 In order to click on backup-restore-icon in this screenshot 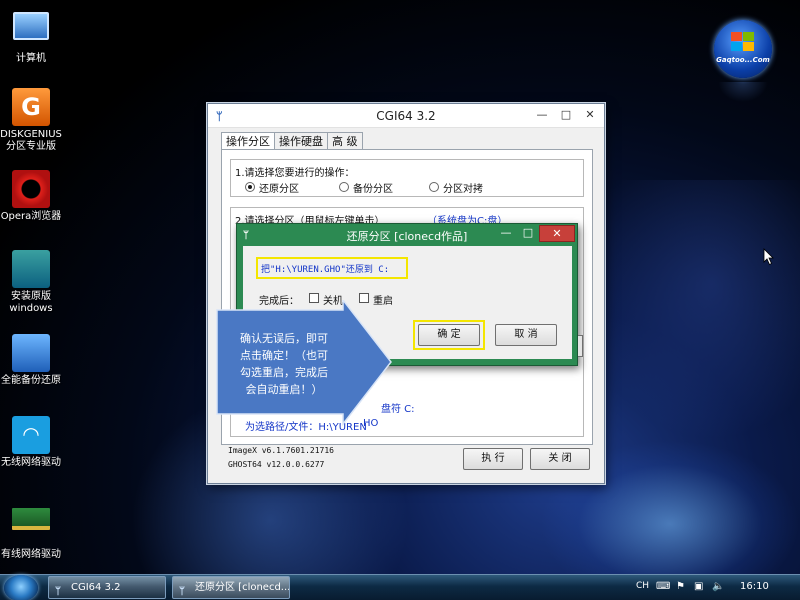, I will do `click(31, 353)`.